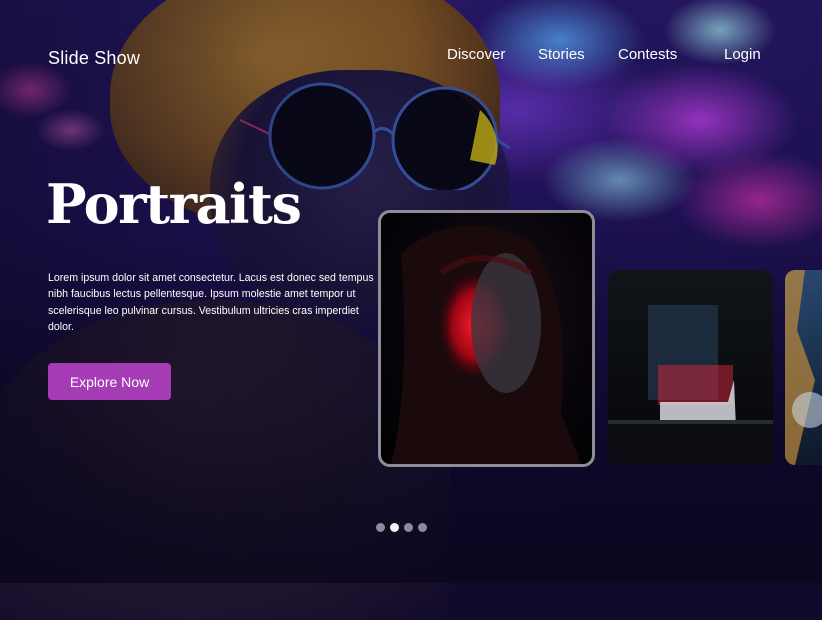 The image size is (822, 620). Describe the element at coordinates (561, 54) in the screenshot. I see `nav-item-stories: Stories` at that location.